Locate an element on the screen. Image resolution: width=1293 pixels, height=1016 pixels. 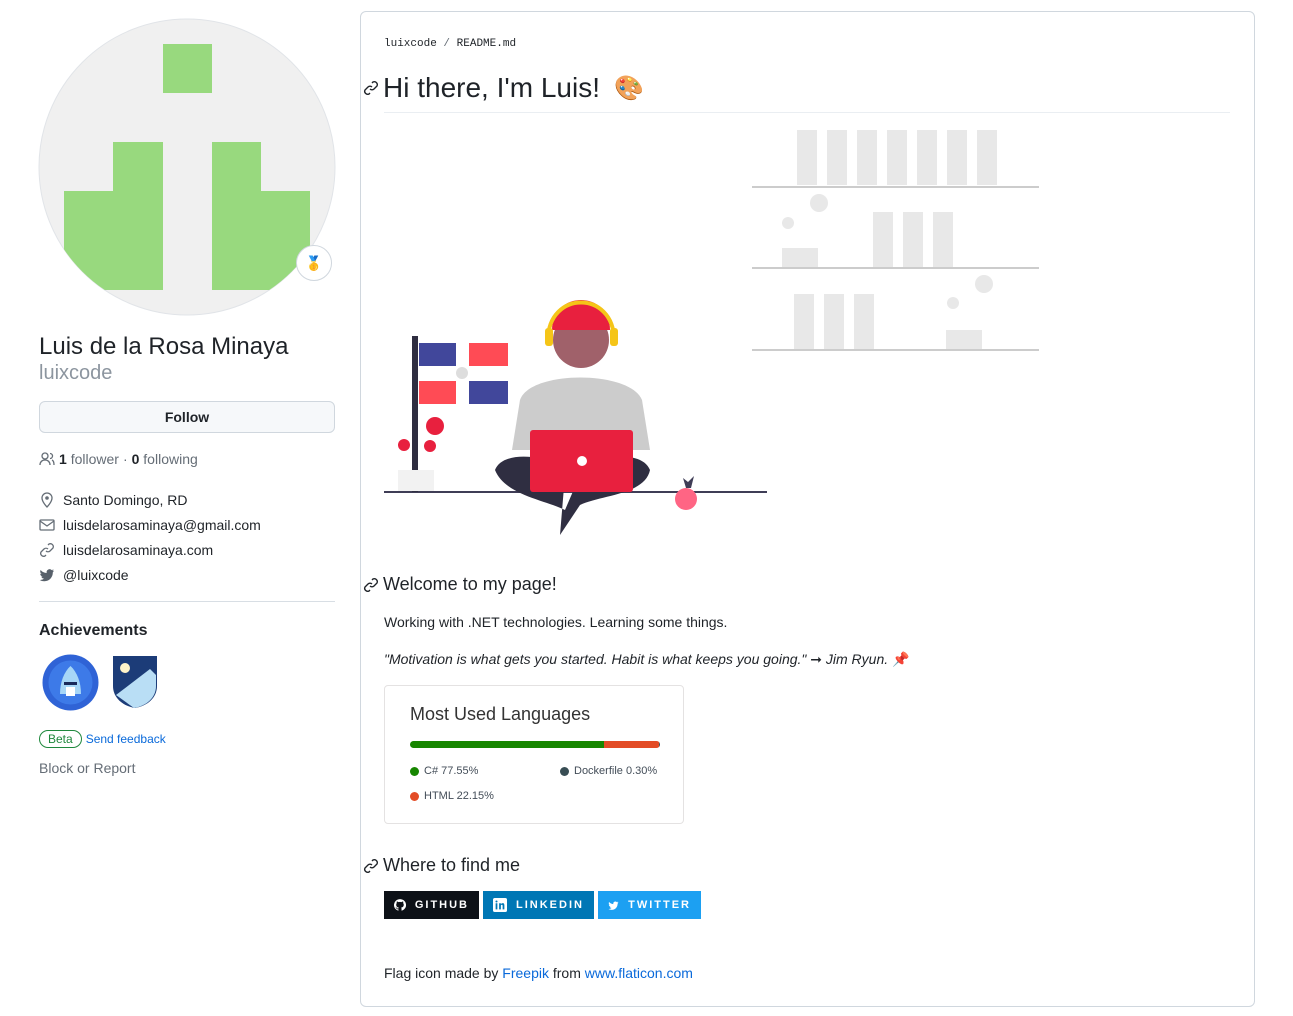
following-link: 0 following is located at coordinates (165, 459).